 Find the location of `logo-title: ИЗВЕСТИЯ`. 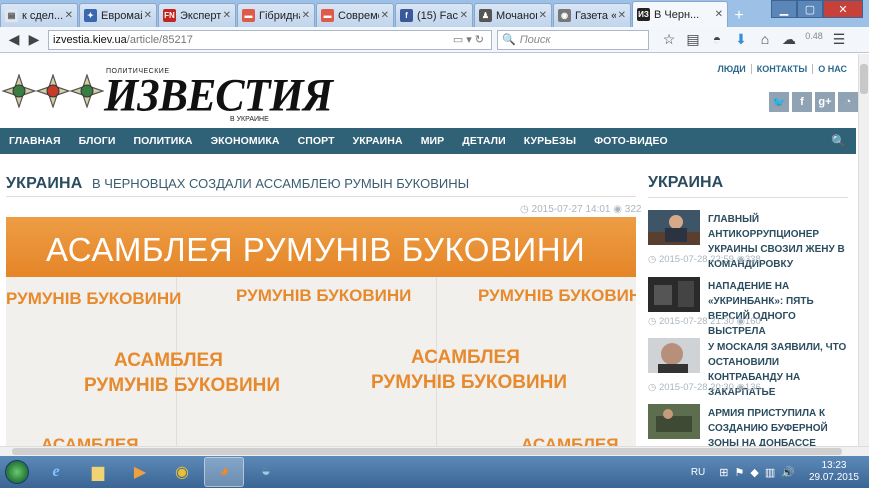

logo-title: ИЗВЕСТИЯ is located at coordinates (218, 95).